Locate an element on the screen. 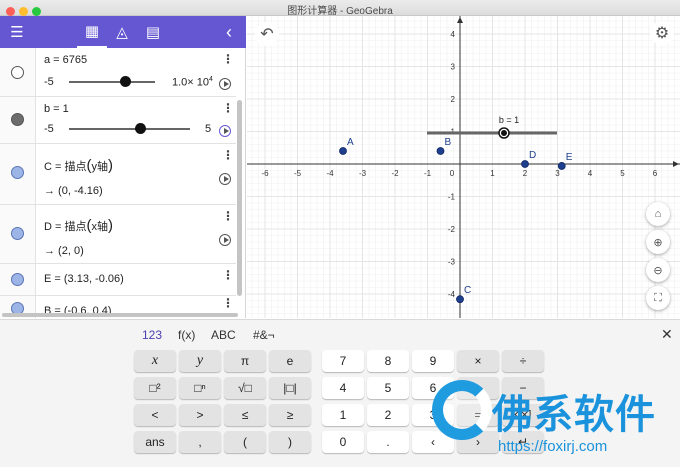 The width and height of the screenshot is (680, 467). key-0-4: 7 is located at coordinates (343, 361).